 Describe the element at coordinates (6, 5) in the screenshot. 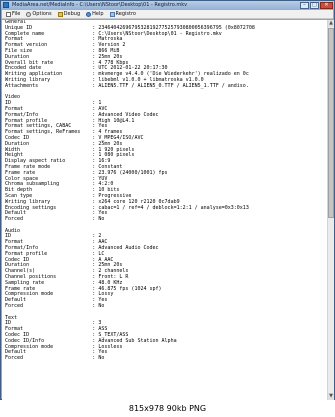

I see `mediainfo-app-icon` at that location.